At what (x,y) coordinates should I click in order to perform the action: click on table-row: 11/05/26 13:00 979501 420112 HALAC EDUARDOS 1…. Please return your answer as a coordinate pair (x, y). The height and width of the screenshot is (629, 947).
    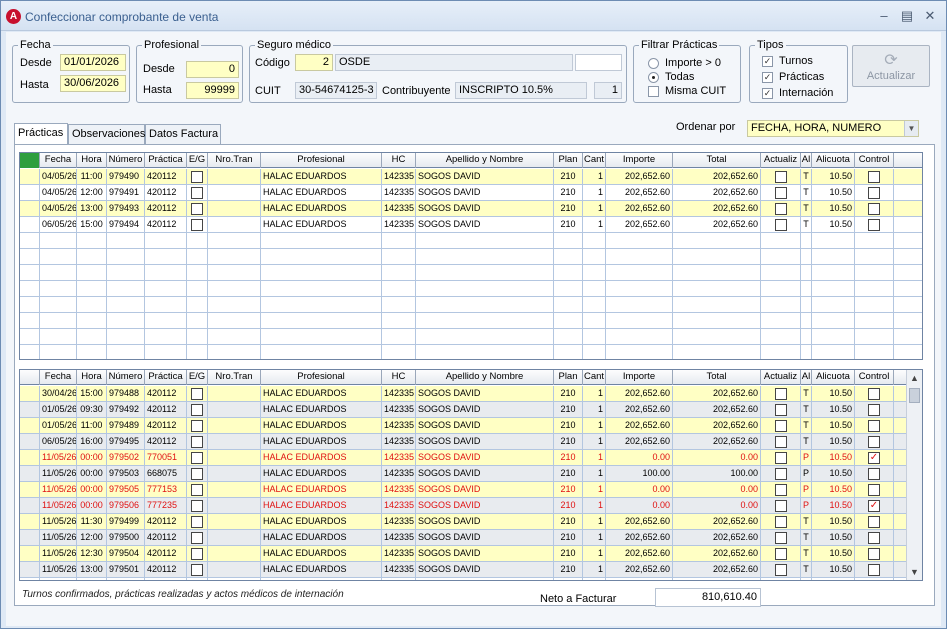
    Looking at the image, I should click on (471, 570).